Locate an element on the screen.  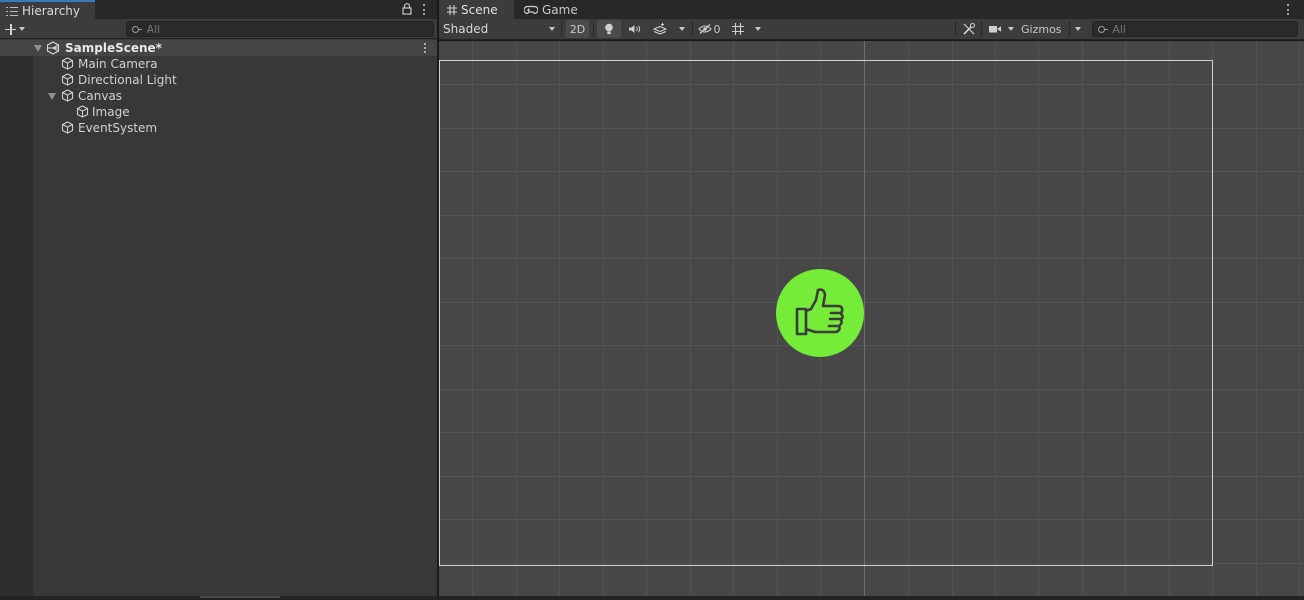
camera-settings-dropdown is located at coordinates (1011, 29).